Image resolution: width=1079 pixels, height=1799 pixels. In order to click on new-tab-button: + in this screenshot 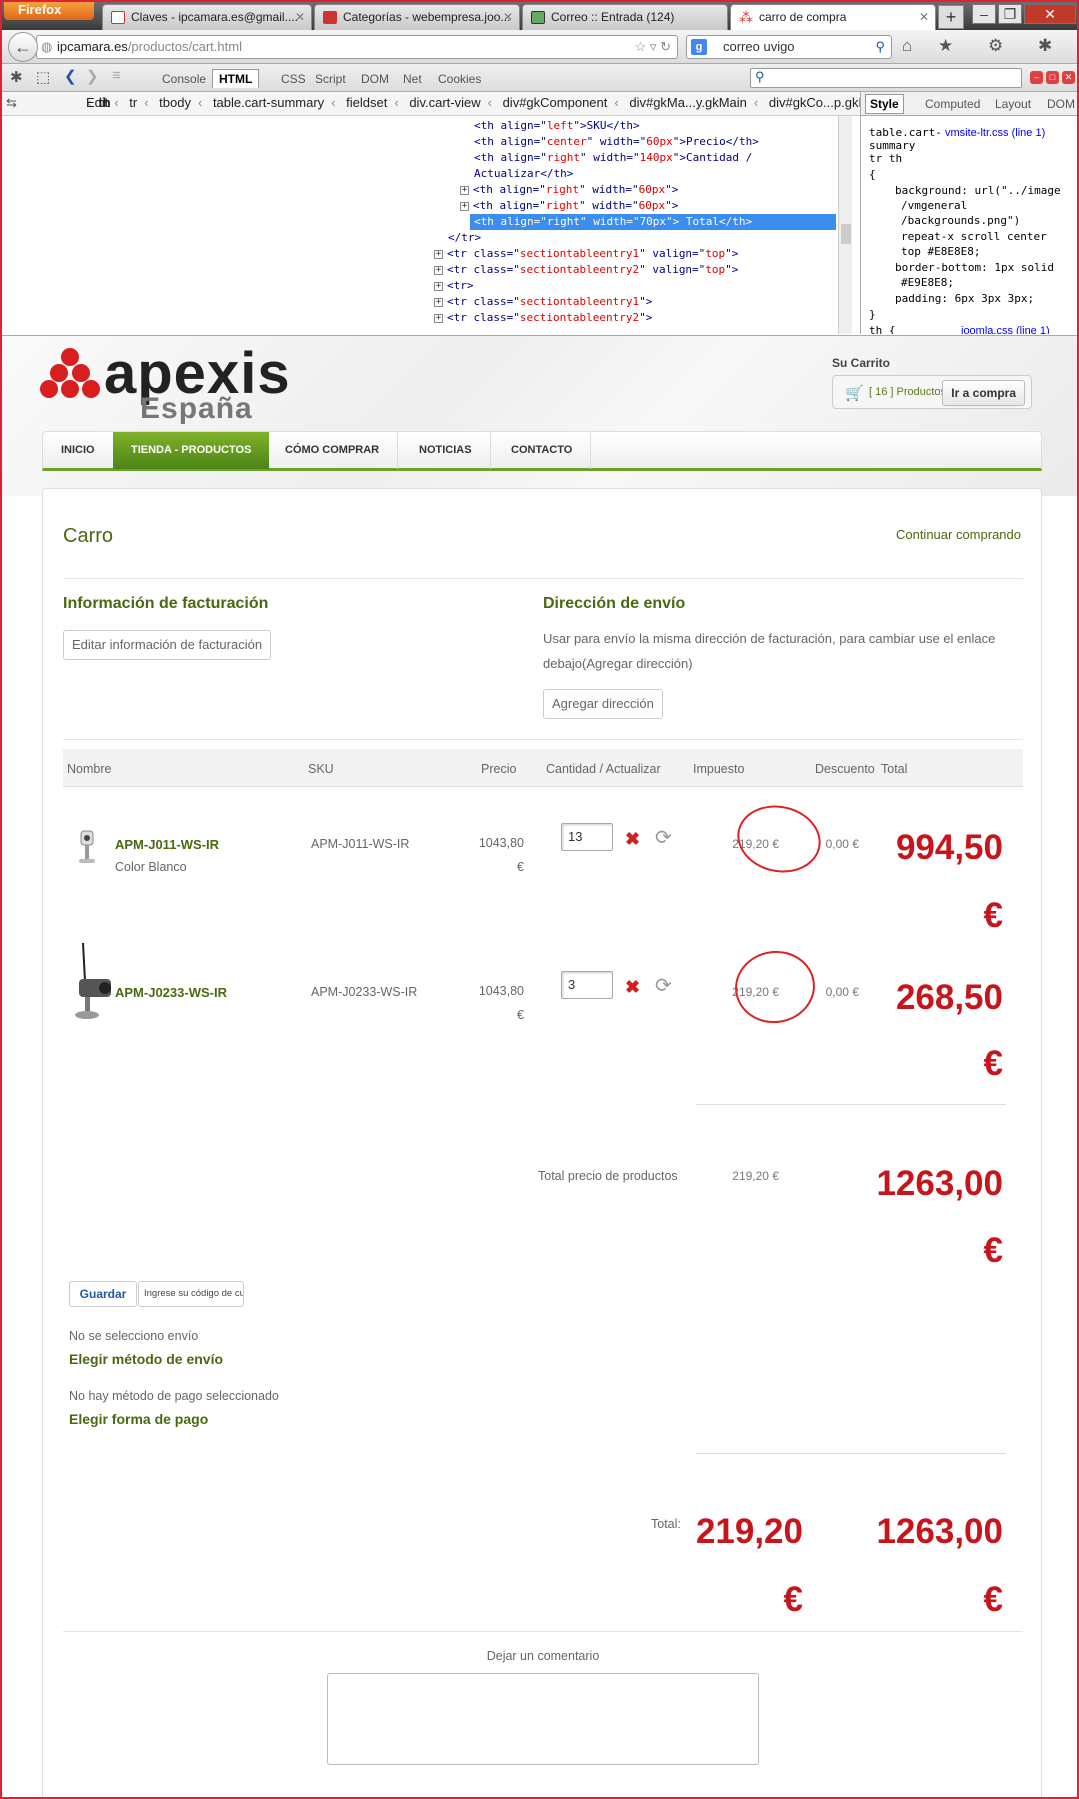, I will do `click(951, 17)`.